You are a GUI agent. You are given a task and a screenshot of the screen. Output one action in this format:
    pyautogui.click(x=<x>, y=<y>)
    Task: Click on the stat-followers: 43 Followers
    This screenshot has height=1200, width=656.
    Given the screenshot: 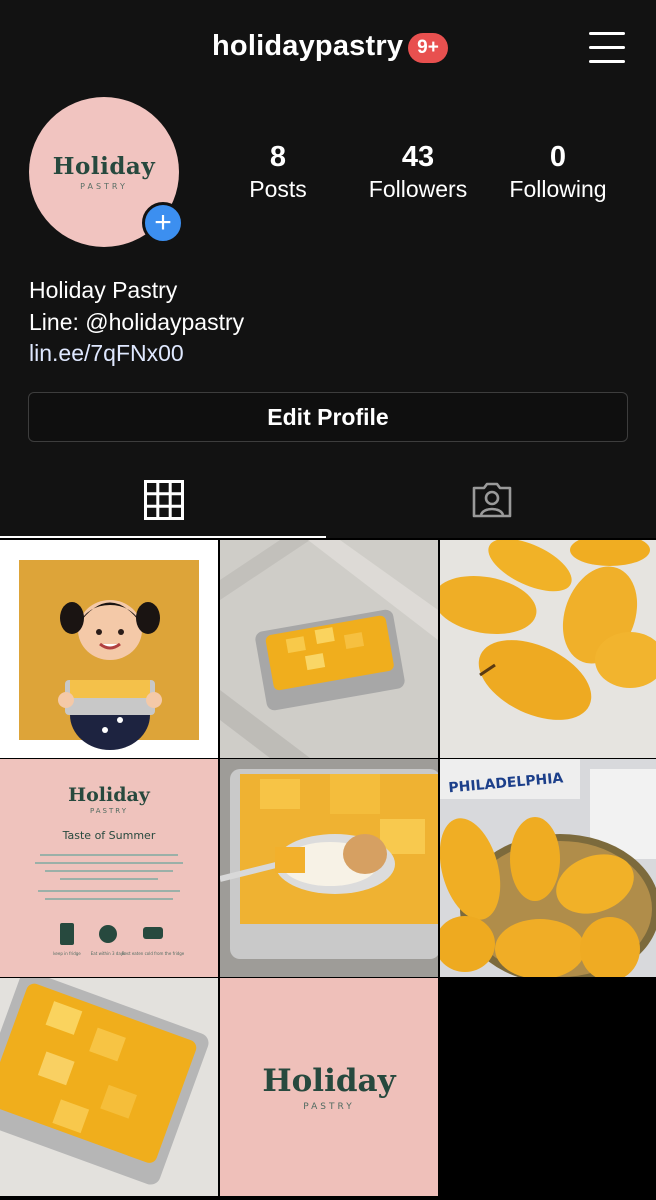 What is the action you would take?
    pyautogui.click(x=418, y=172)
    